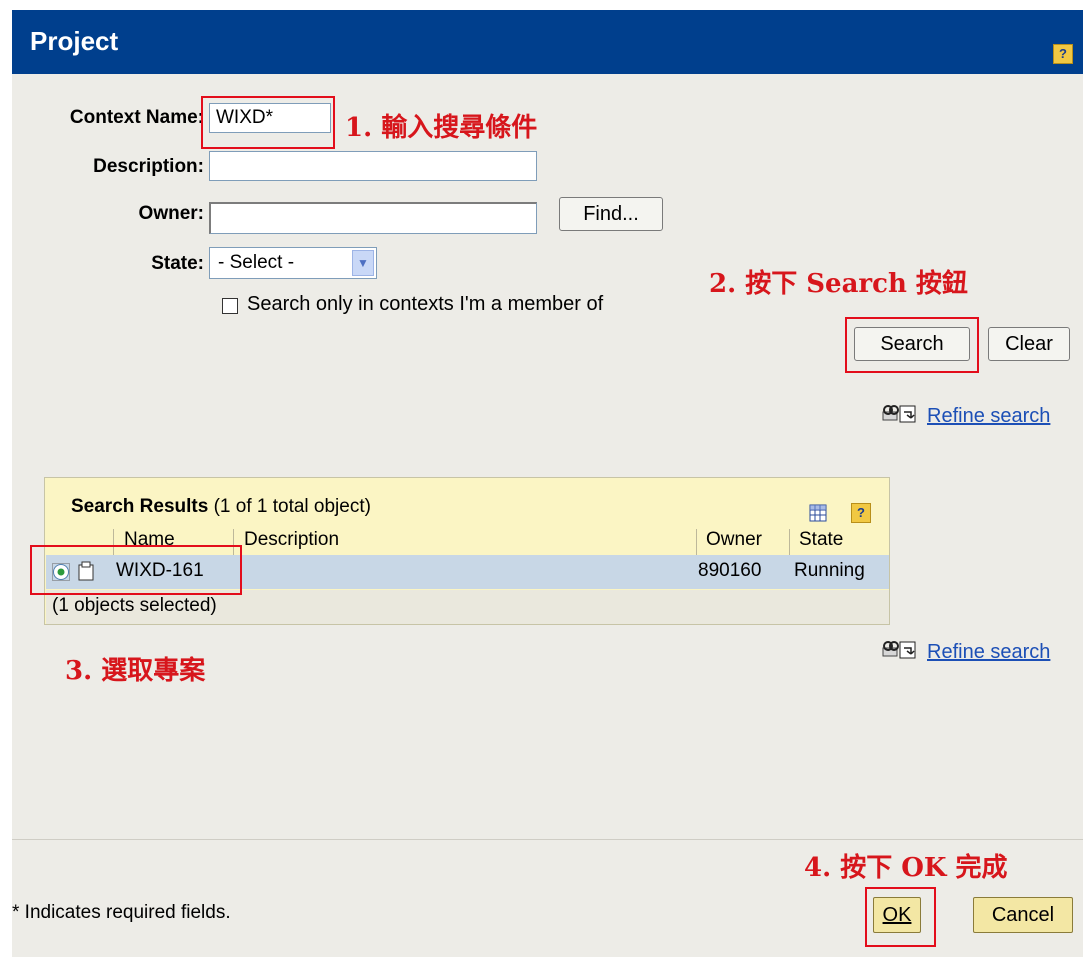  What do you see at coordinates (1023, 915) in the screenshot?
I see `cancel-button: Cancel` at bounding box center [1023, 915].